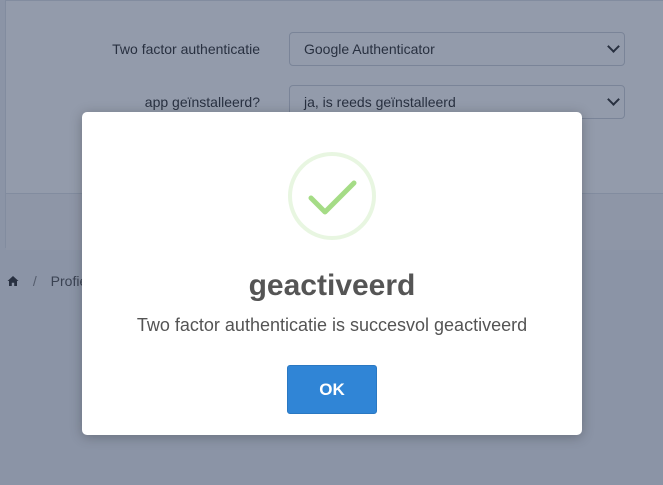 The height and width of the screenshot is (485, 663). Describe the element at coordinates (332, 196) in the screenshot. I see `checkmark-success-icon` at that location.